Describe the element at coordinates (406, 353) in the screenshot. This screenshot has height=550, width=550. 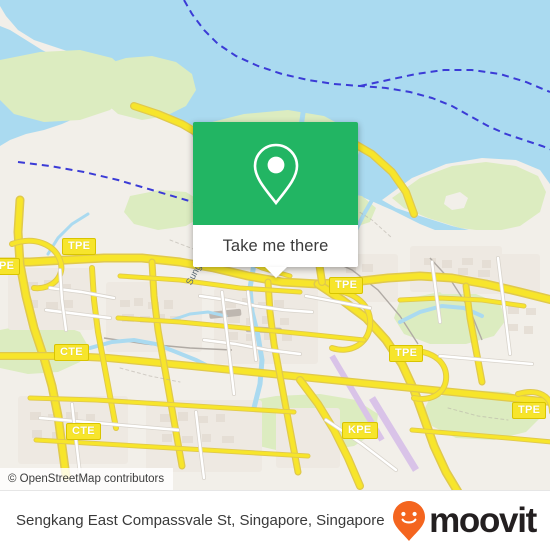
I see `road-shield-tpe-mid-right: TPE` at that location.